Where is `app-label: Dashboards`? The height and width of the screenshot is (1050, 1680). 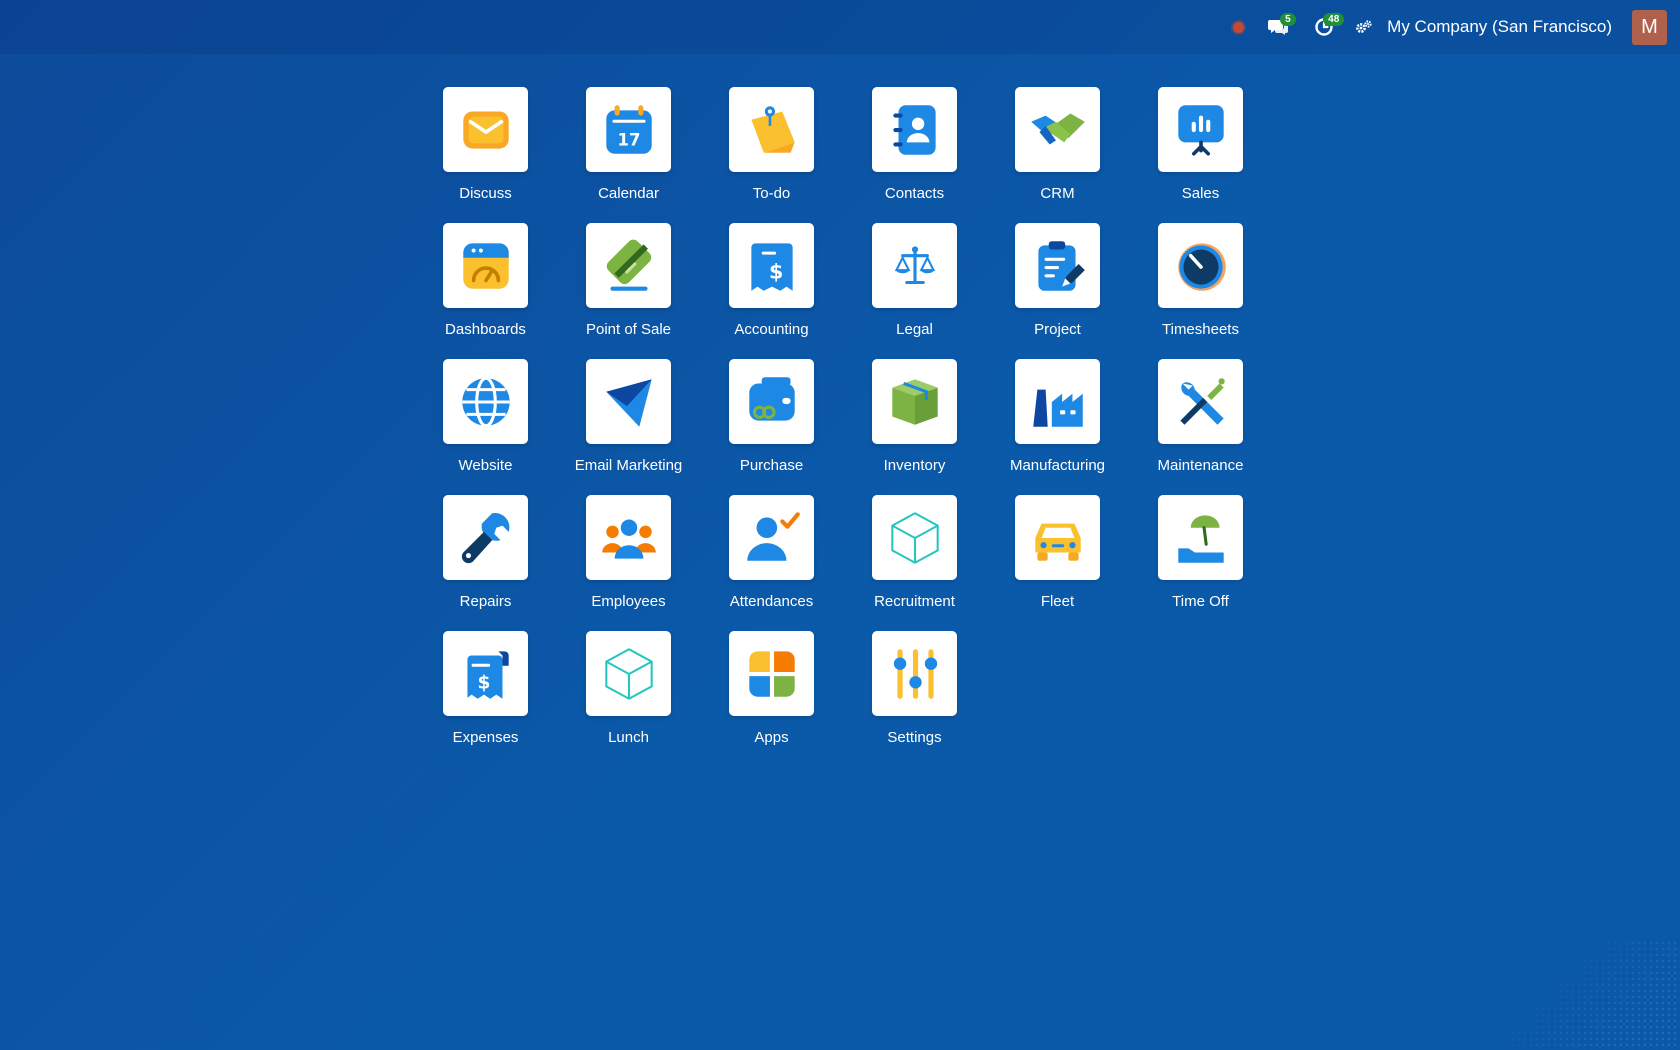 app-label: Dashboards is located at coordinates (485, 329).